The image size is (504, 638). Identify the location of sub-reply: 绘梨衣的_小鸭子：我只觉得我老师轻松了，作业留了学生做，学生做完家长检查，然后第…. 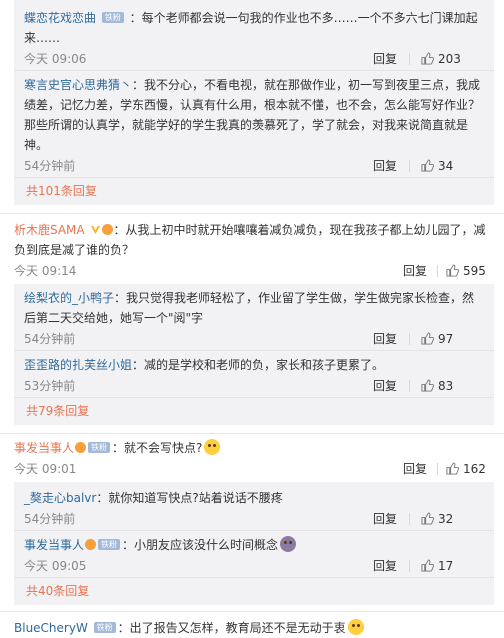
(254, 317).